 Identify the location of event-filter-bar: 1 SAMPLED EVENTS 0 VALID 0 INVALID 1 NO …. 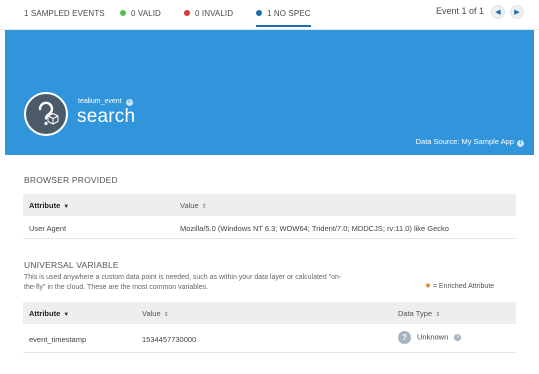
(269, 15).